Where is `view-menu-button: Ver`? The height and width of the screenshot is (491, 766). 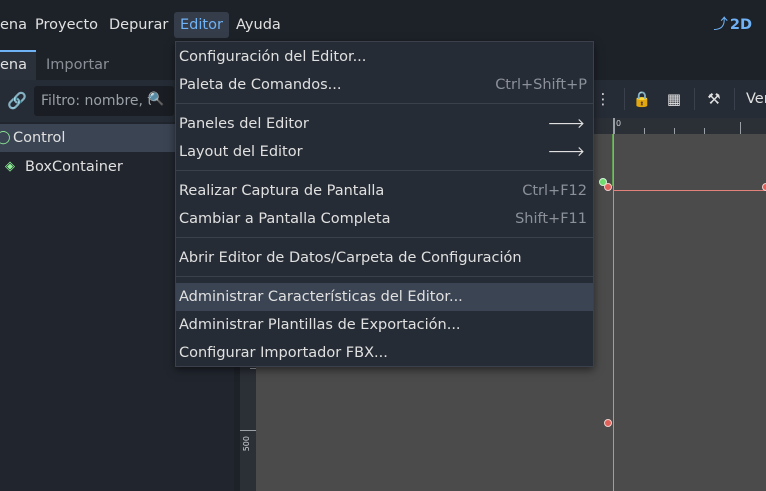
view-menu-button: Ver is located at coordinates (756, 99).